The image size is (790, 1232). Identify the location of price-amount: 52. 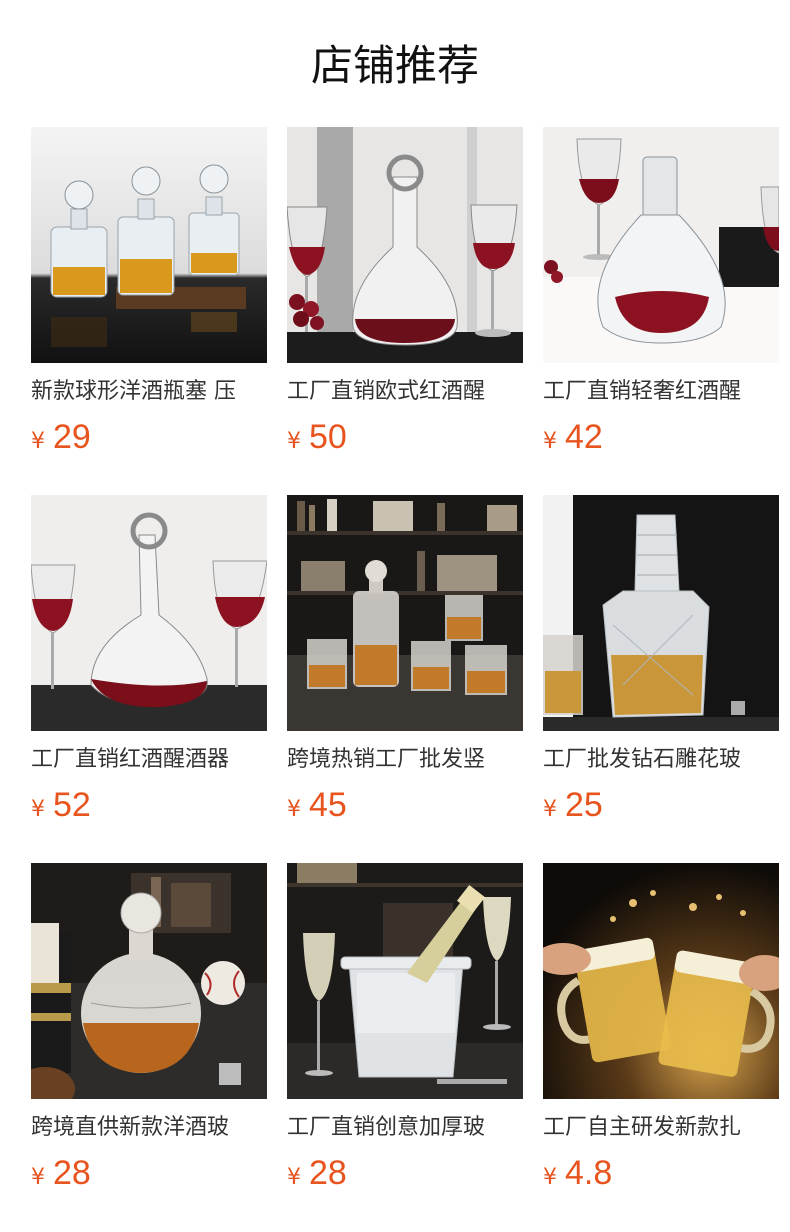
(72, 805).